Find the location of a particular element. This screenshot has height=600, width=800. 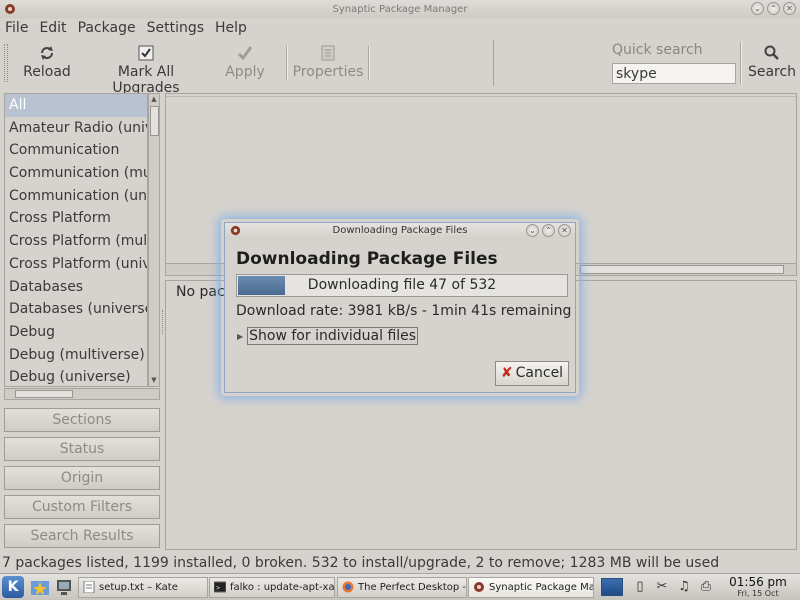

expander-label: Show for individual files is located at coordinates (333, 336).